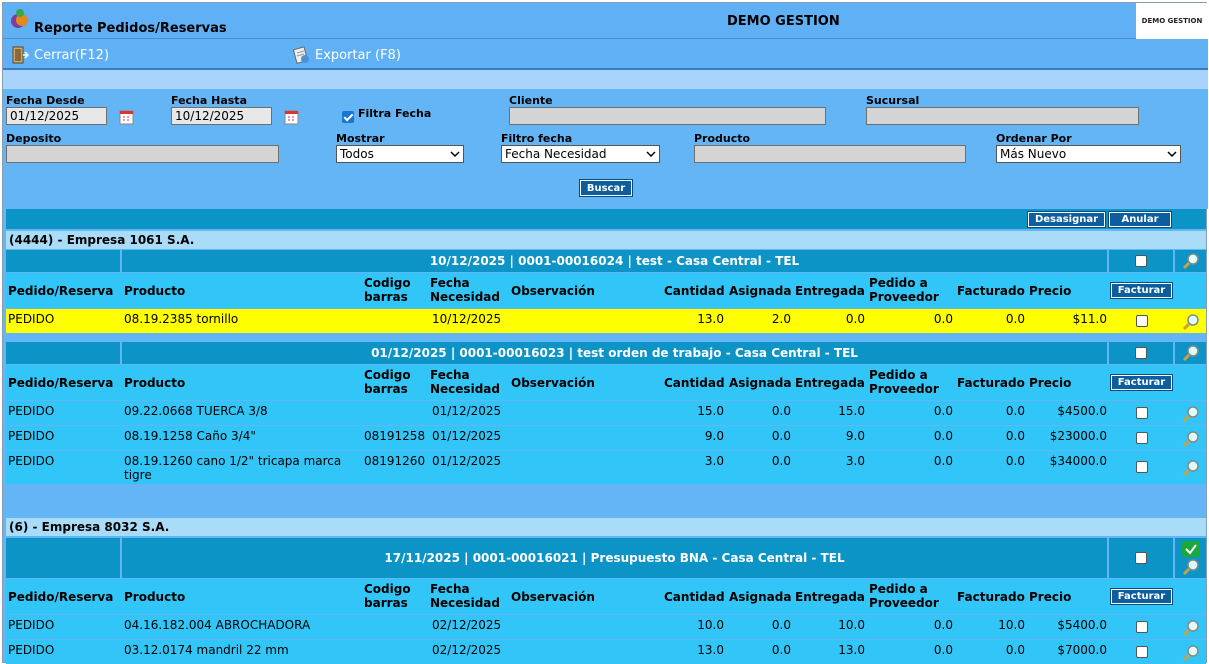  What do you see at coordinates (556, 154) in the screenshot?
I see `filtro-fecha-value: Fecha Necesidad` at bounding box center [556, 154].